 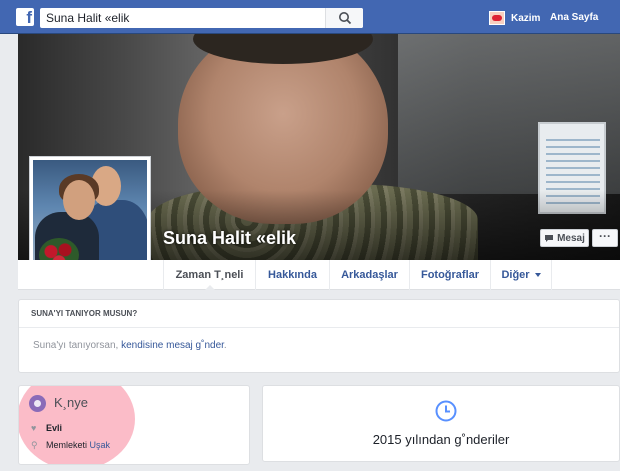 What do you see at coordinates (185, 18) in the screenshot?
I see `search-input` at bounding box center [185, 18].